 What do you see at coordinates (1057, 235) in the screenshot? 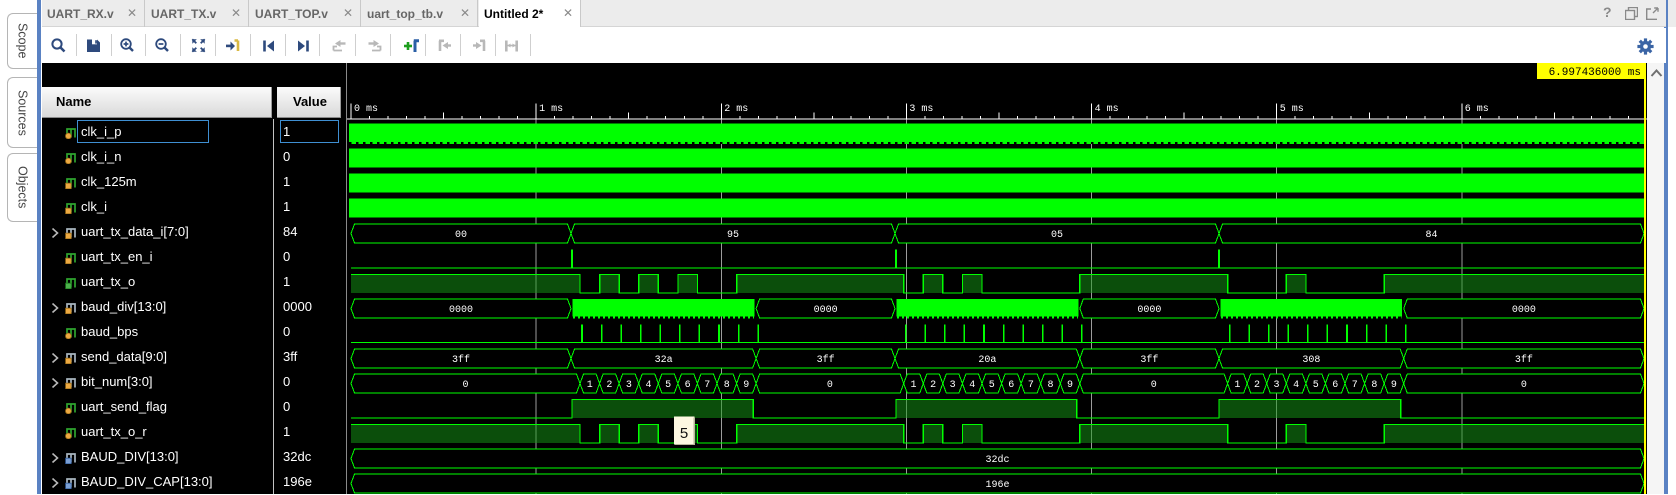
I see `svg-text: 05` at bounding box center [1057, 235].